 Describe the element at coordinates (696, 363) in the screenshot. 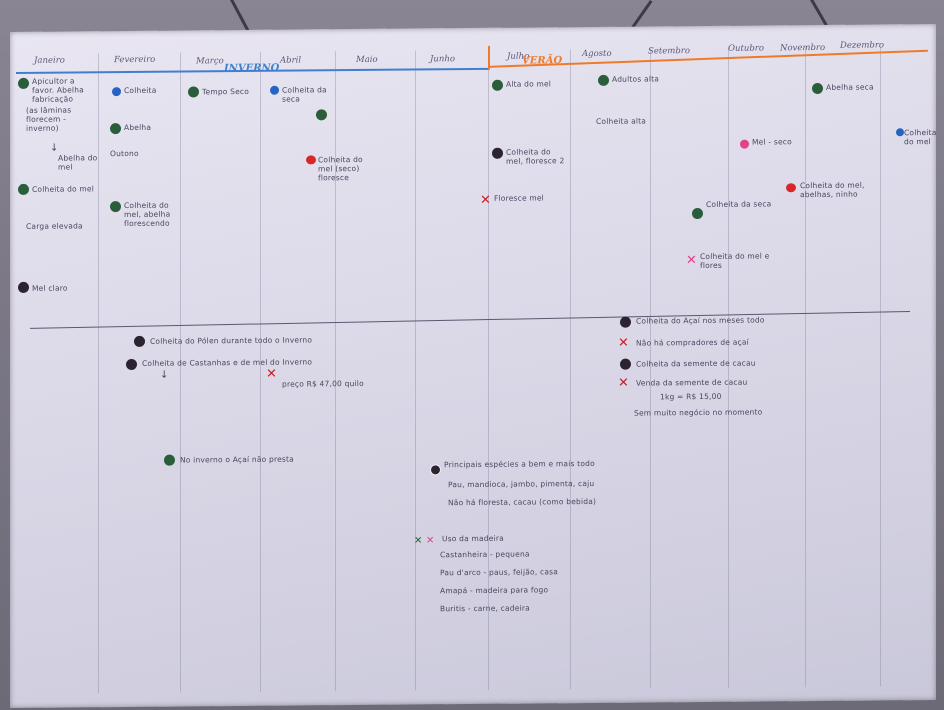

I see `note: Colheita da semente de cacau` at that location.